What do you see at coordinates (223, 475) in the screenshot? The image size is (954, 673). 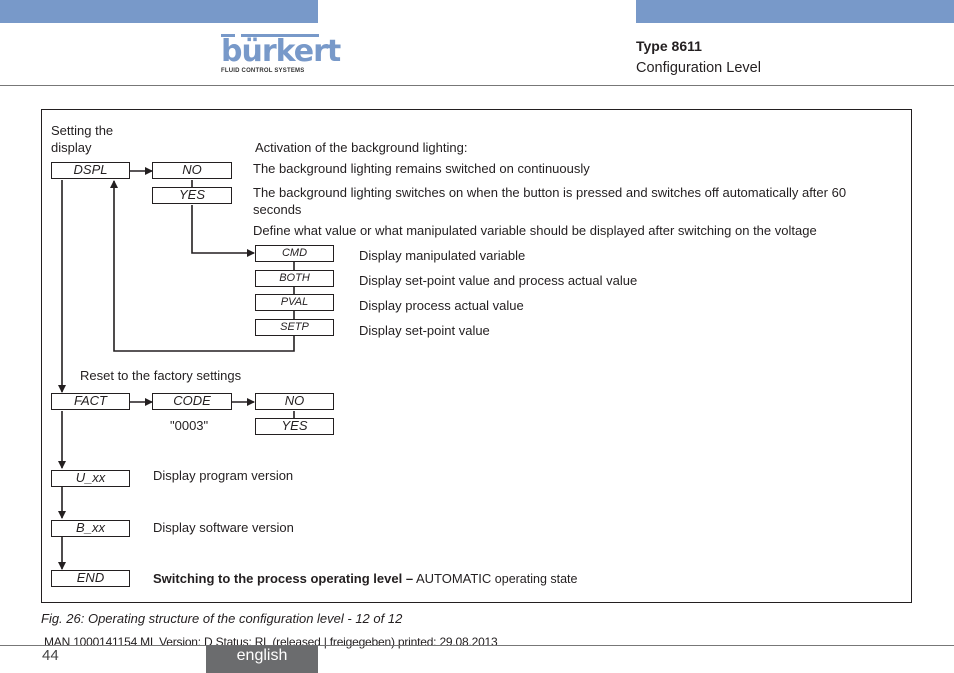 I see `uxx-description: Display program version` at bounding box center [223, 475].